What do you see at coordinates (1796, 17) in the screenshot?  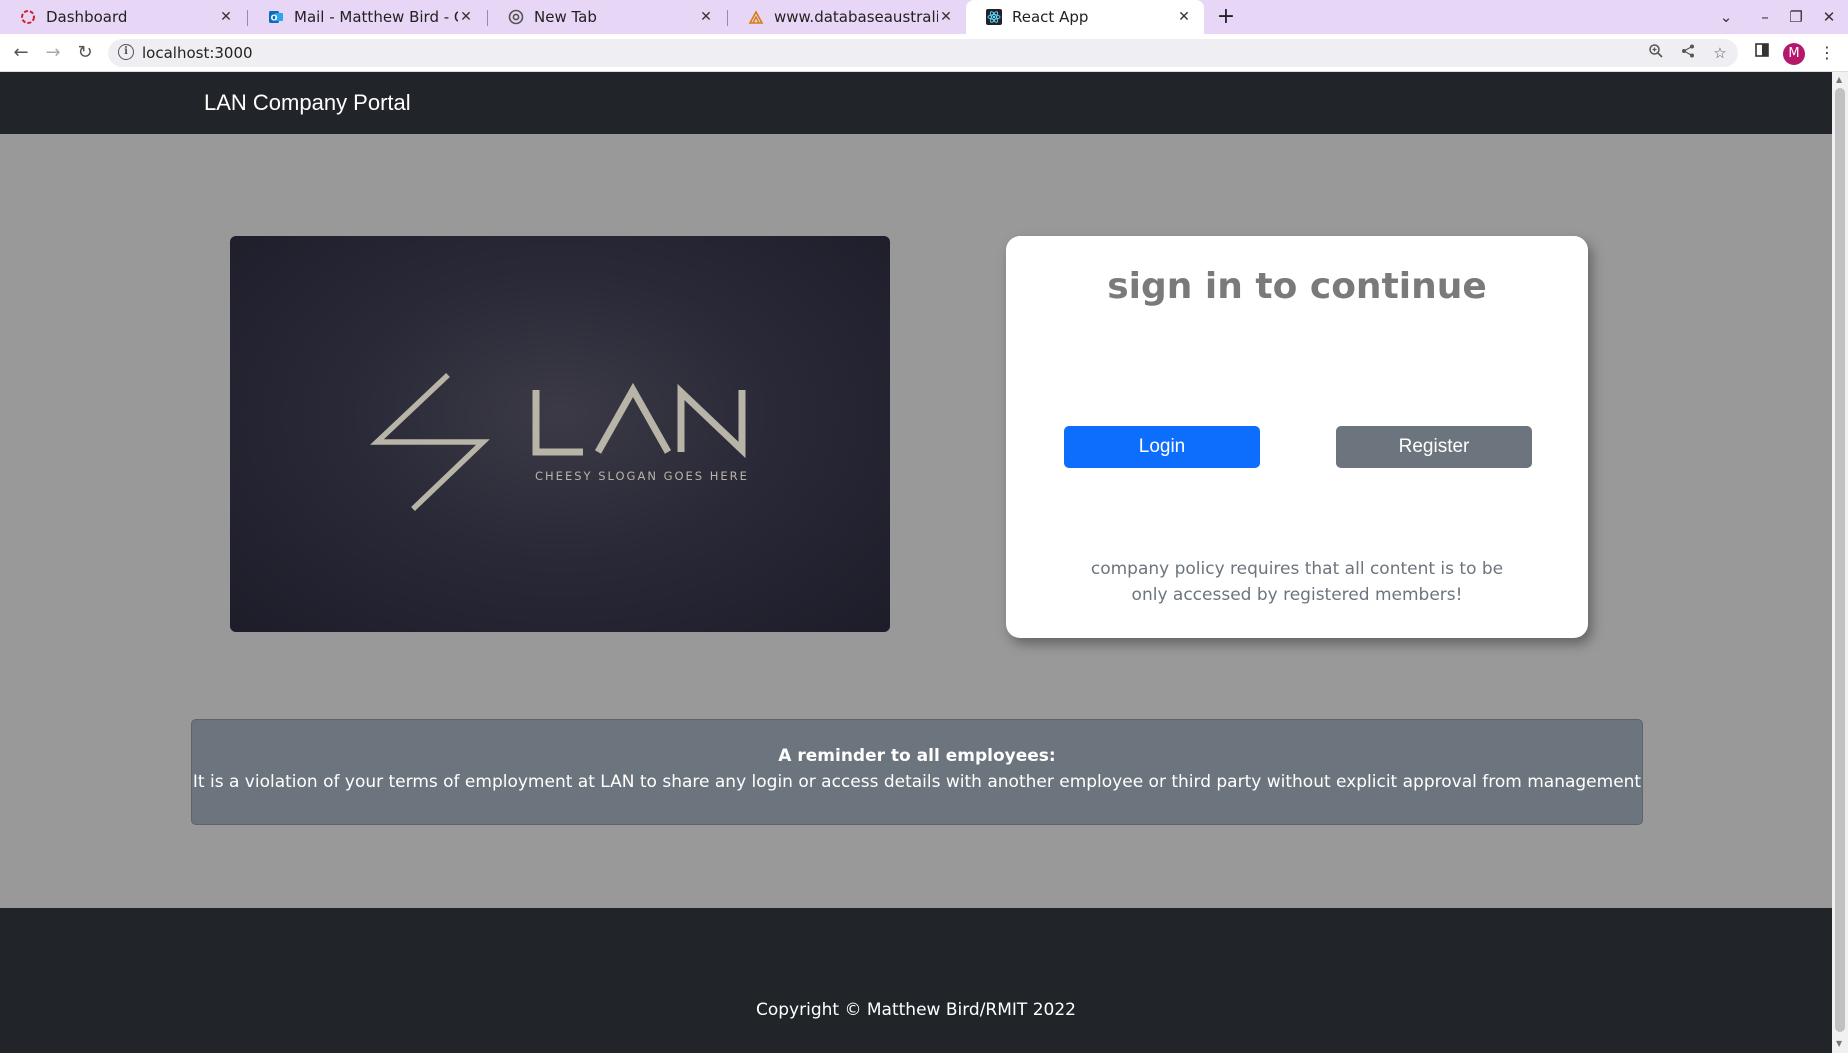 I see `restore-window-icon: ❐` at bounding box center [1796, 17].